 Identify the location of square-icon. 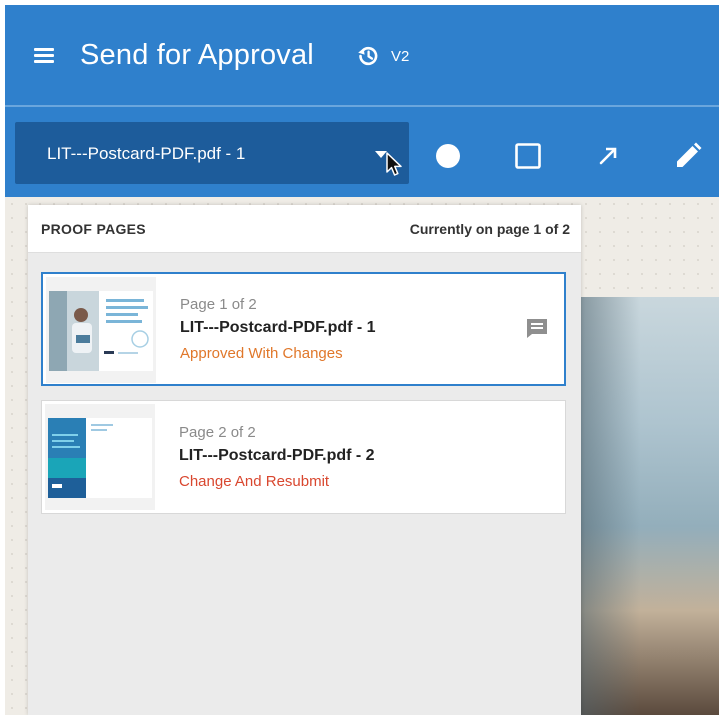
(528, 156).